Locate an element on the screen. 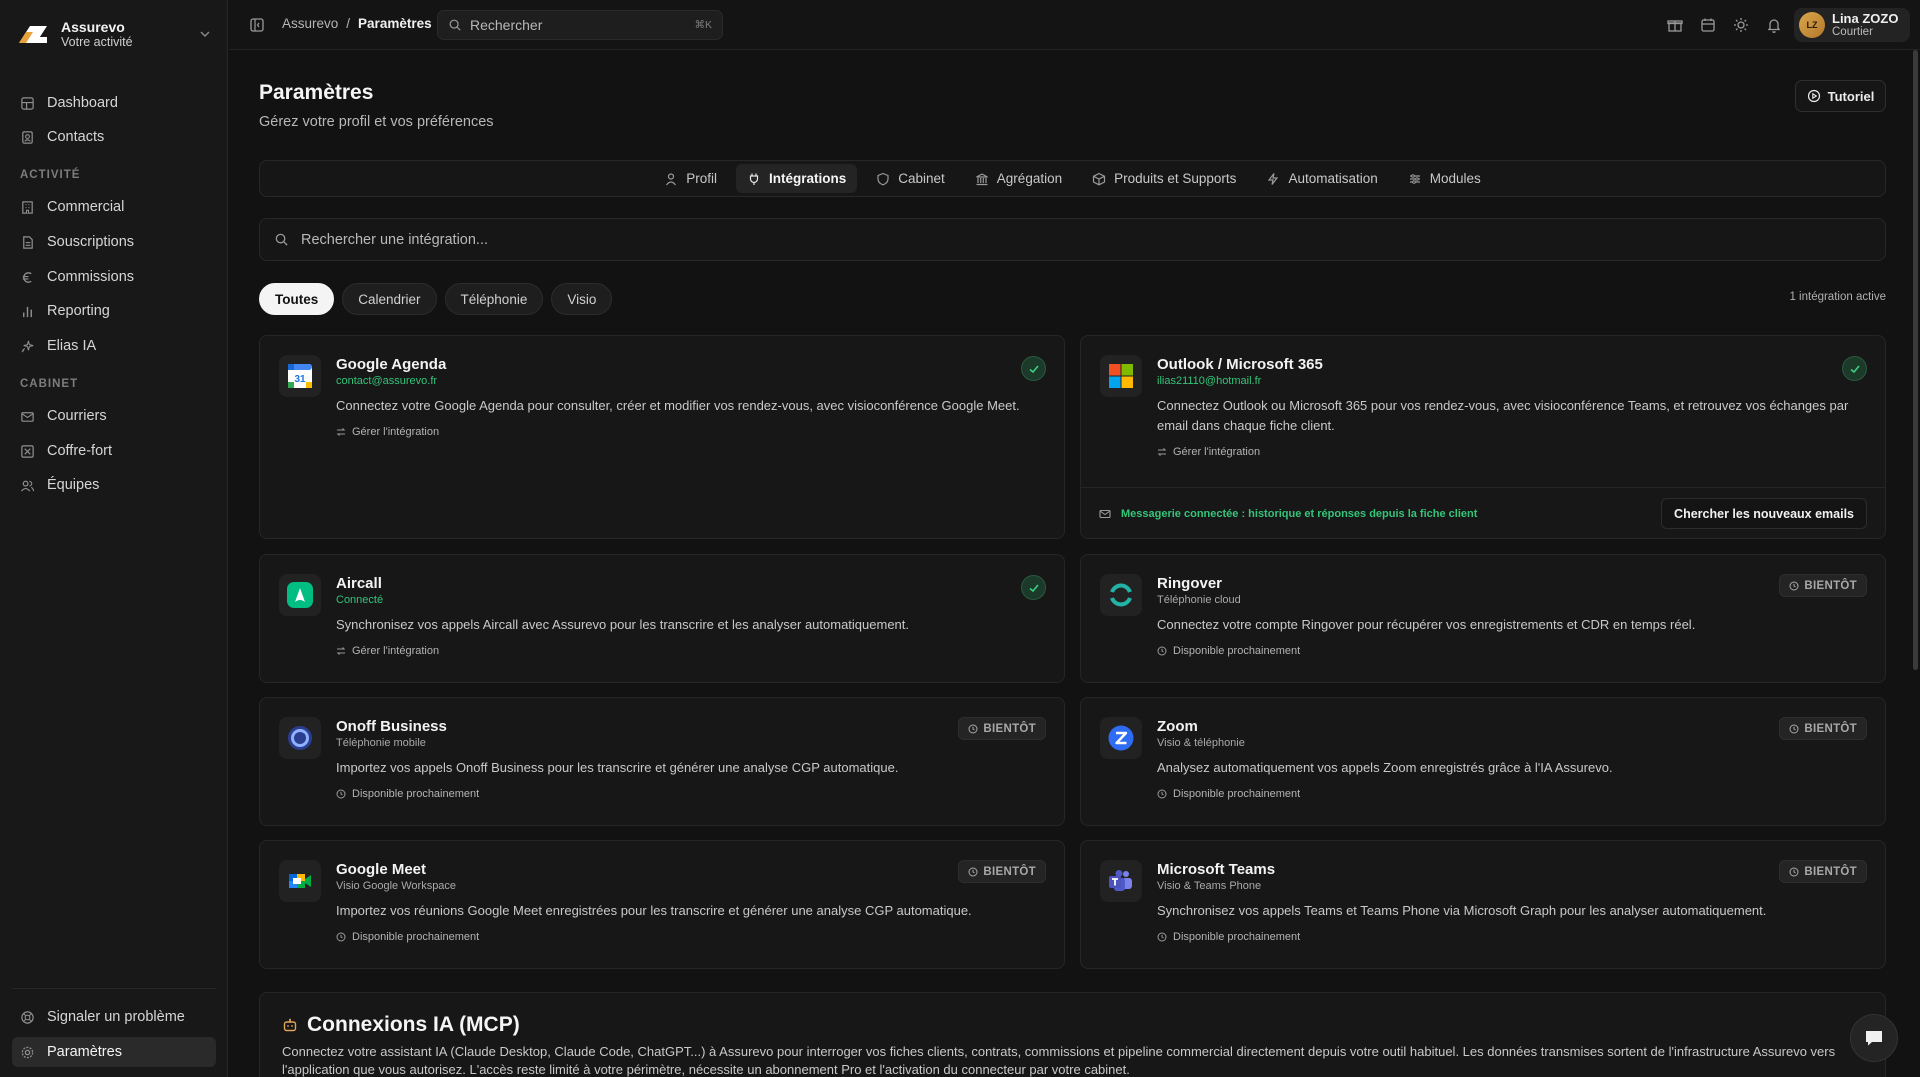  building-icon is located at coordinates (27, 207).